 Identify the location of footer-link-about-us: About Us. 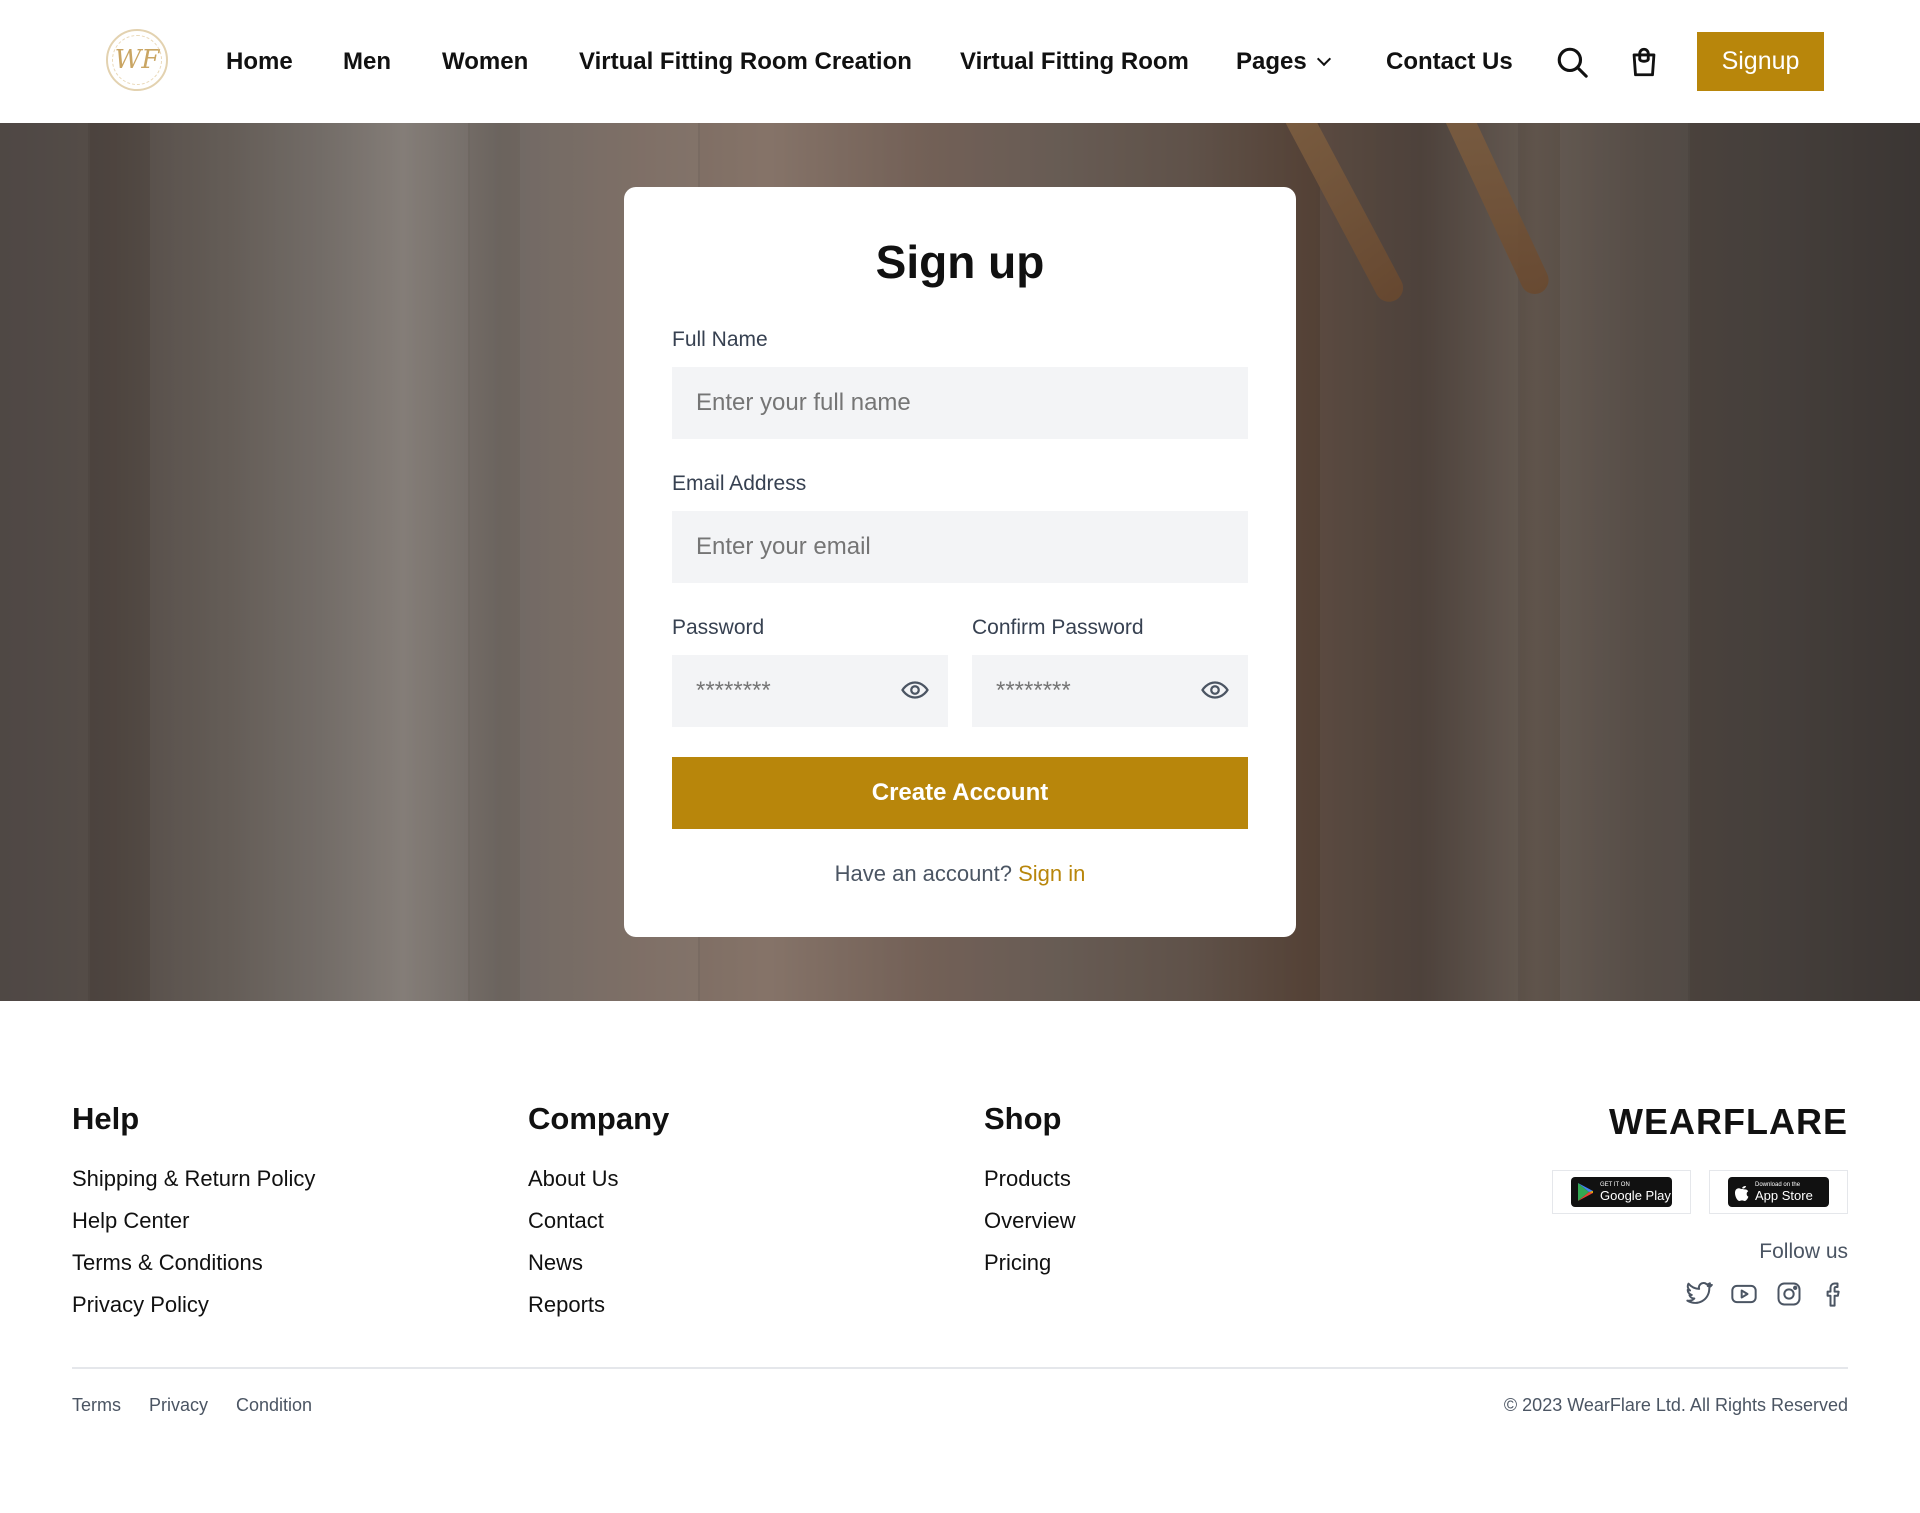
(573, 1179).